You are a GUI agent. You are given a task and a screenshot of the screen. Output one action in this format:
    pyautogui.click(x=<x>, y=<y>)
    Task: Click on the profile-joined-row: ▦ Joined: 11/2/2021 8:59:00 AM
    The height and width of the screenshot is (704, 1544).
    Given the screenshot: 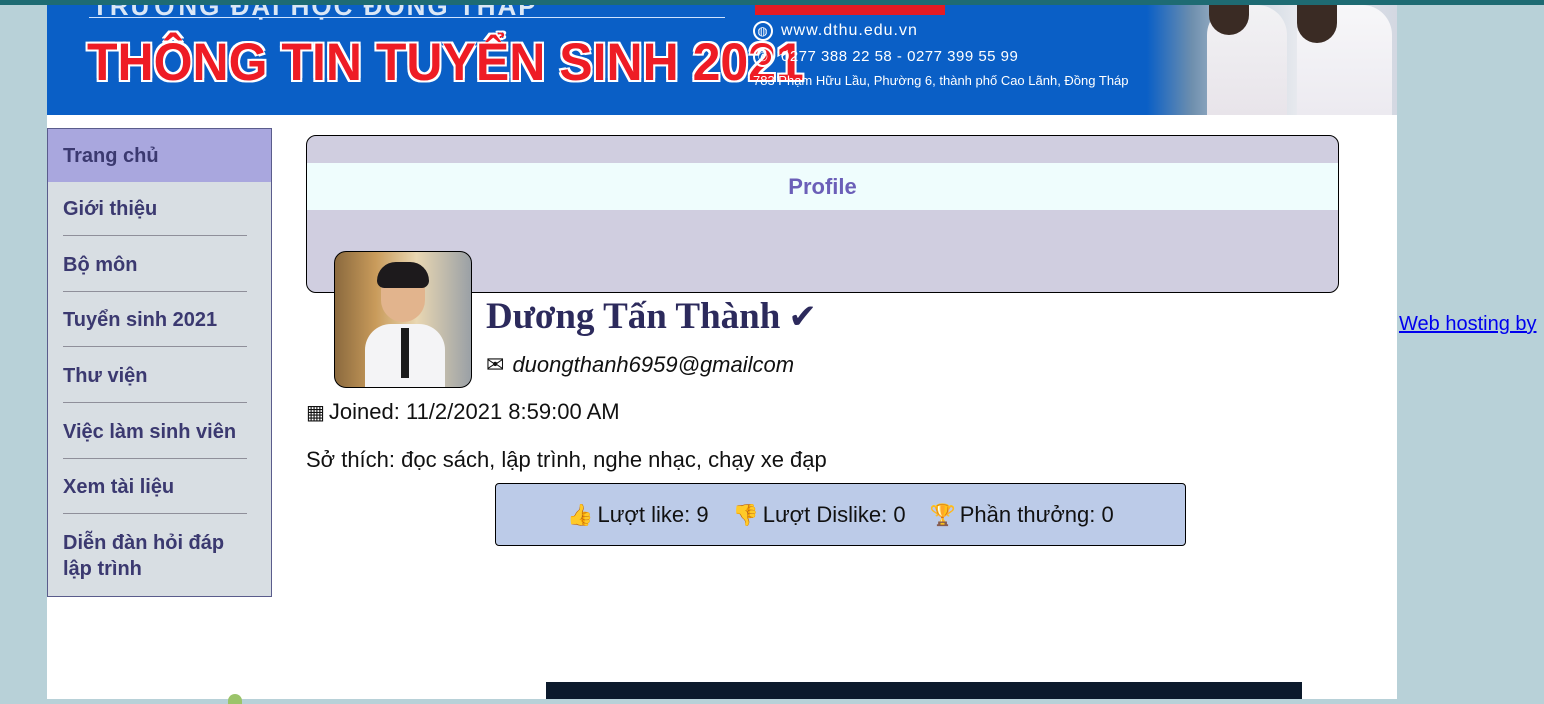 What is the action you would take?
    pyautogui.click(x=463, y=412)
    